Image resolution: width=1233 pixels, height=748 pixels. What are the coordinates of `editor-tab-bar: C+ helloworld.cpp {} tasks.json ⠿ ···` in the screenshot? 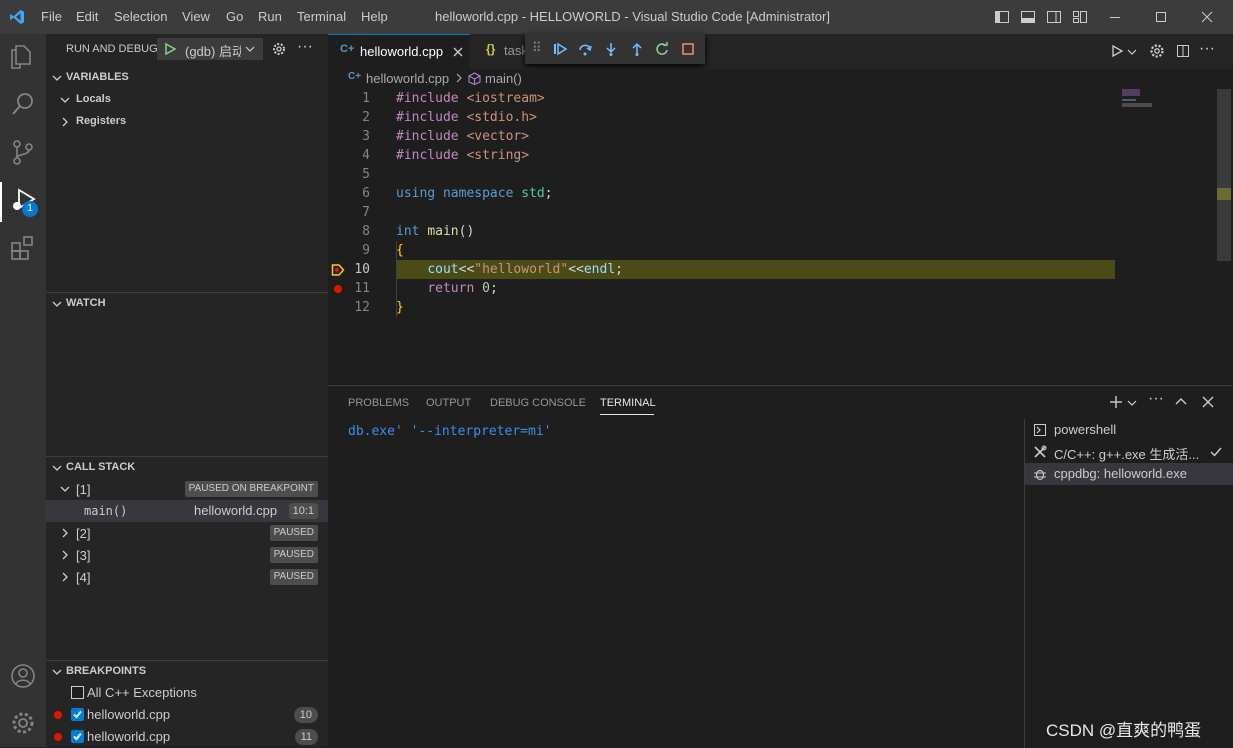 It's located at (780, 51).